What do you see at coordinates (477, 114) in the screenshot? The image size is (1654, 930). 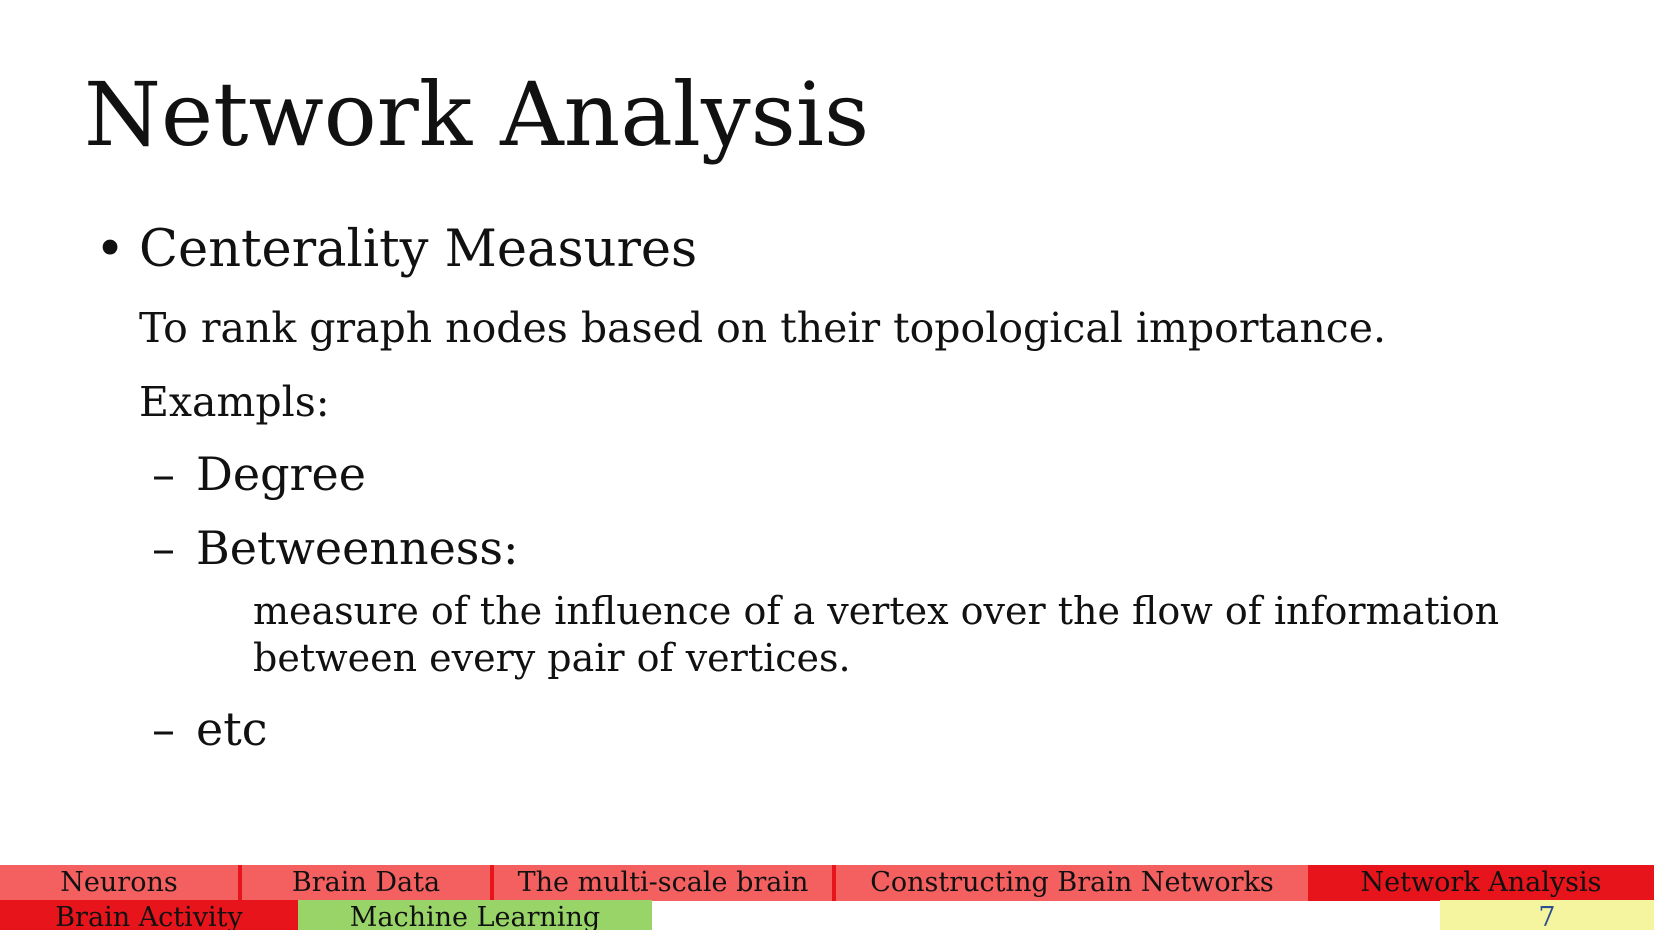 I see `slide-title: Network Analysis` at bounding box center [477, 114].